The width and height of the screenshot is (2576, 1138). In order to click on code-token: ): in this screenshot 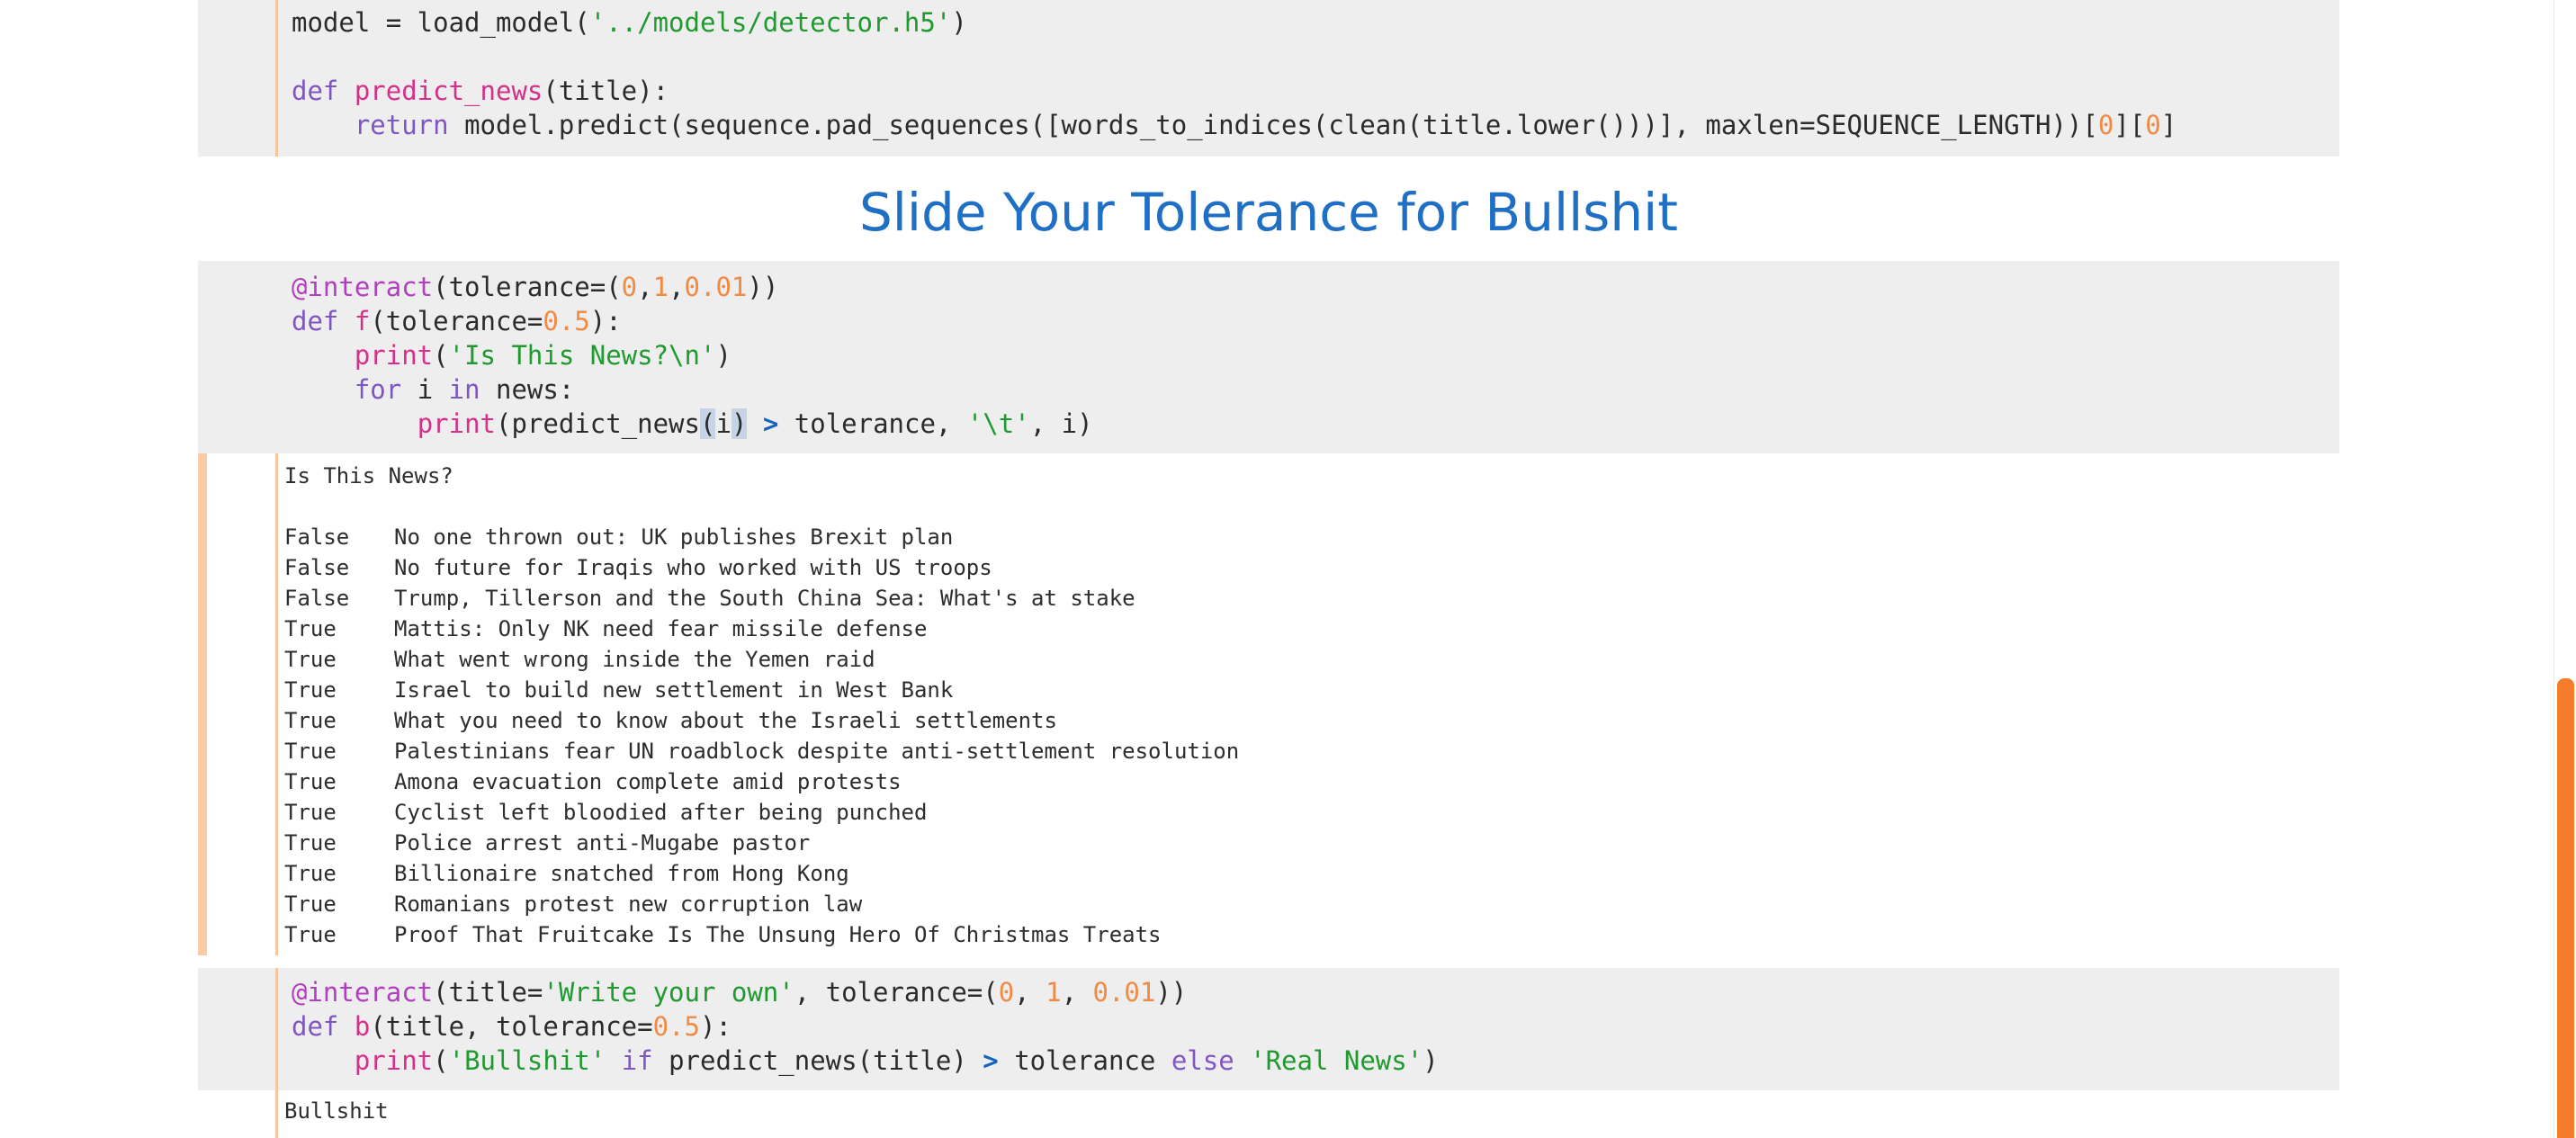, I will do `click(606, 321)`.